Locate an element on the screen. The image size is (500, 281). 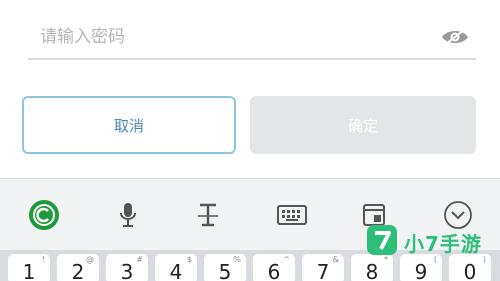
eye-toggle-icon is located at coordinates (455, 37).